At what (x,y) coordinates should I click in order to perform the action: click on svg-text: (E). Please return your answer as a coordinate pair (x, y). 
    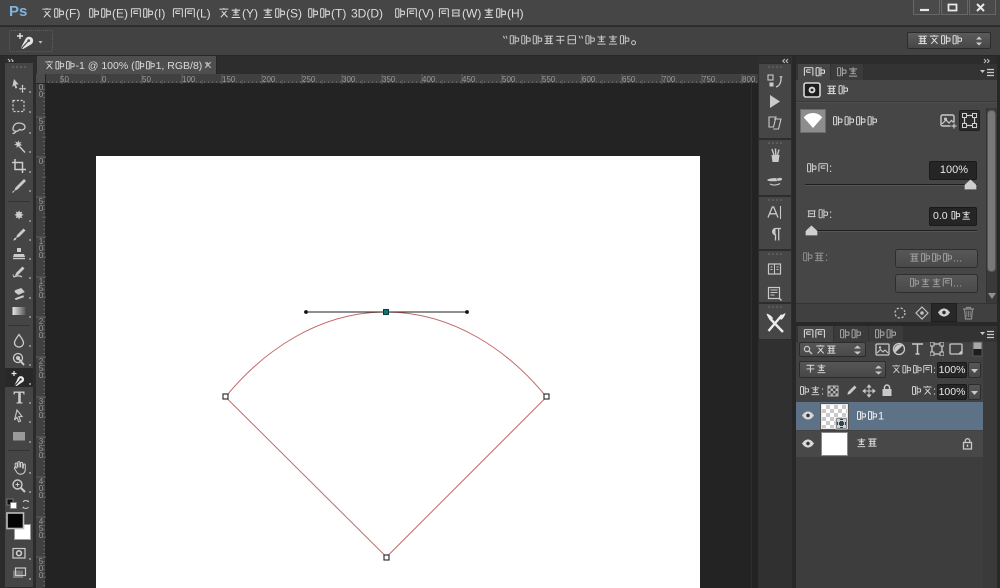
    Looking at the image, I should click on (120, 14).